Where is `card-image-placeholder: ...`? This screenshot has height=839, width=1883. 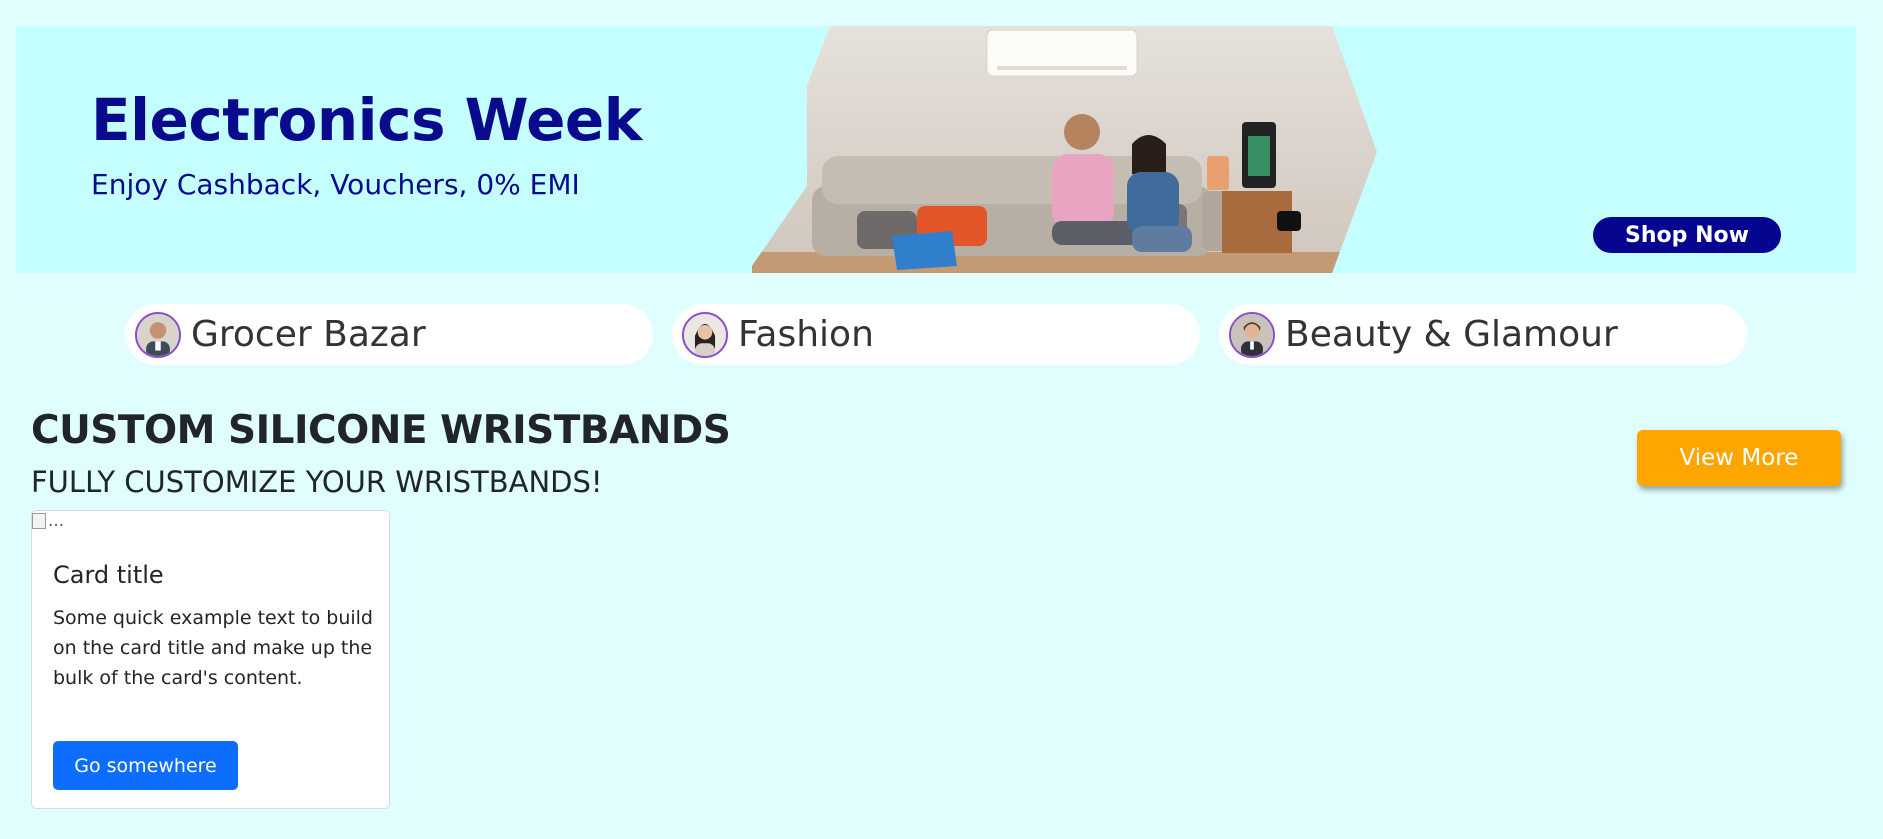 card-image-placeholder: ... is located at coordinates (48, 521).